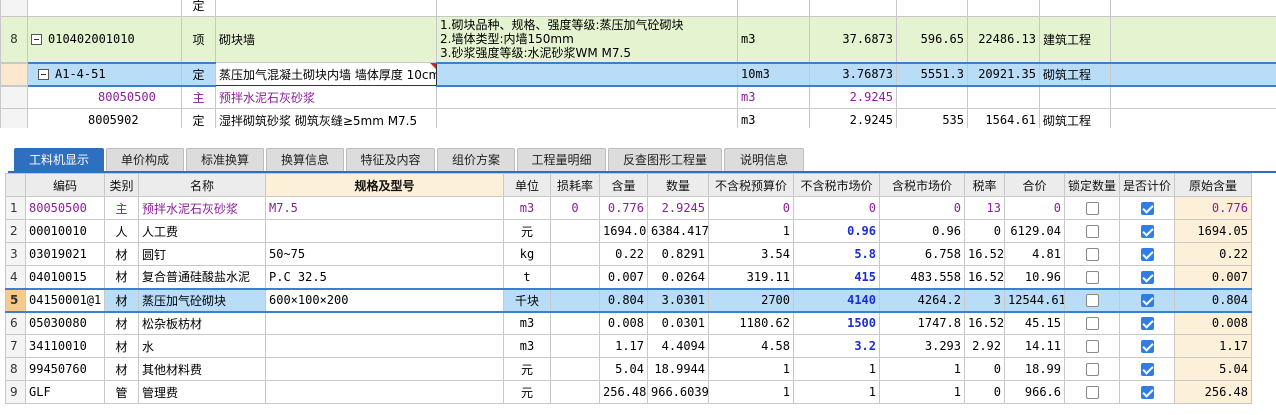  Describe the element at coordinates (1034, 208) in the screenshot. I see `resource-total: 0` at that location.